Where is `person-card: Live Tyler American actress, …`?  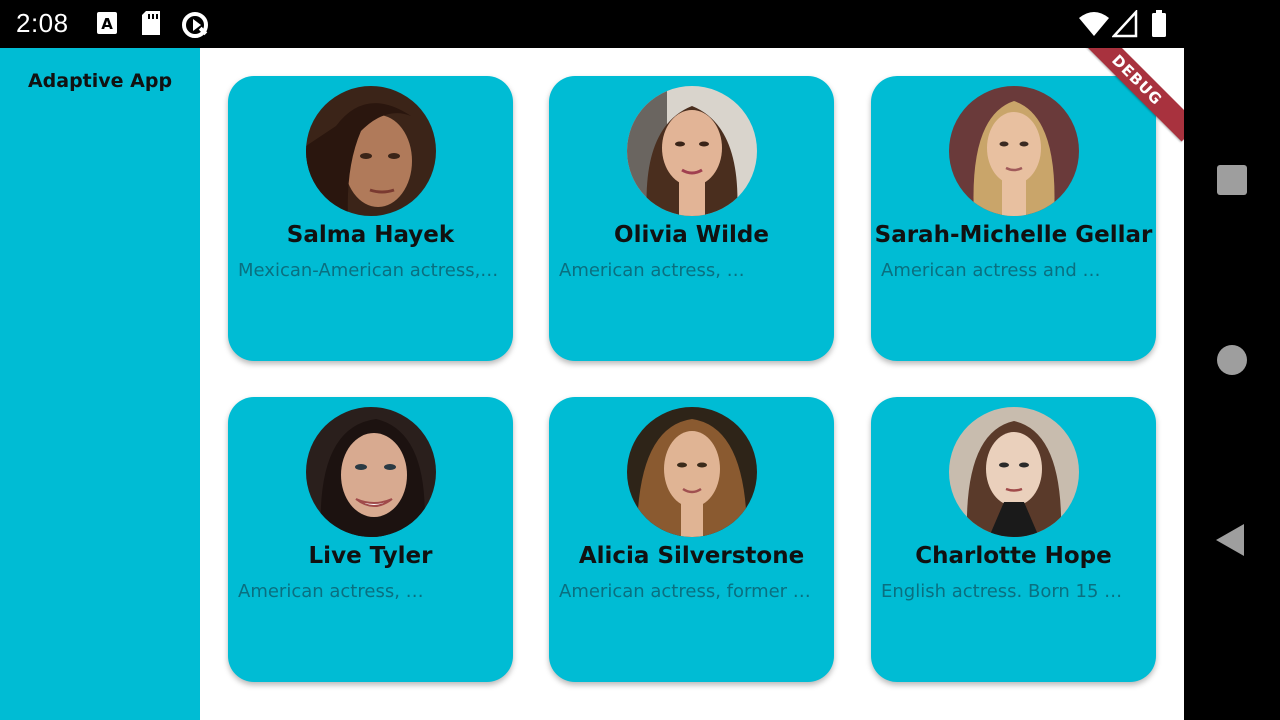 person-card: Live Tyler American actress, … is located at coordinates (370, 539).